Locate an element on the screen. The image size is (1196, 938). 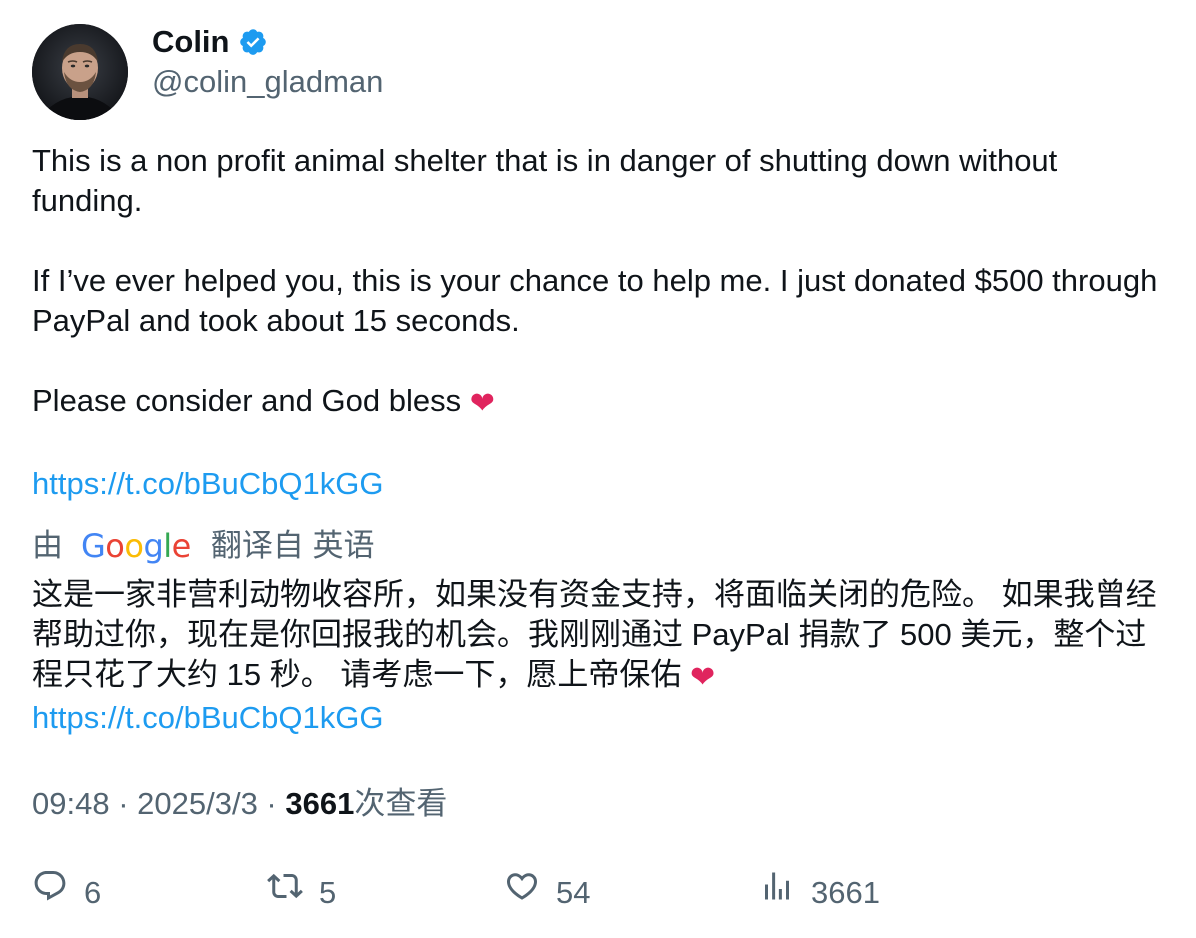
heart-emoji-icon: ❤ is located at coordinates (482, 403).